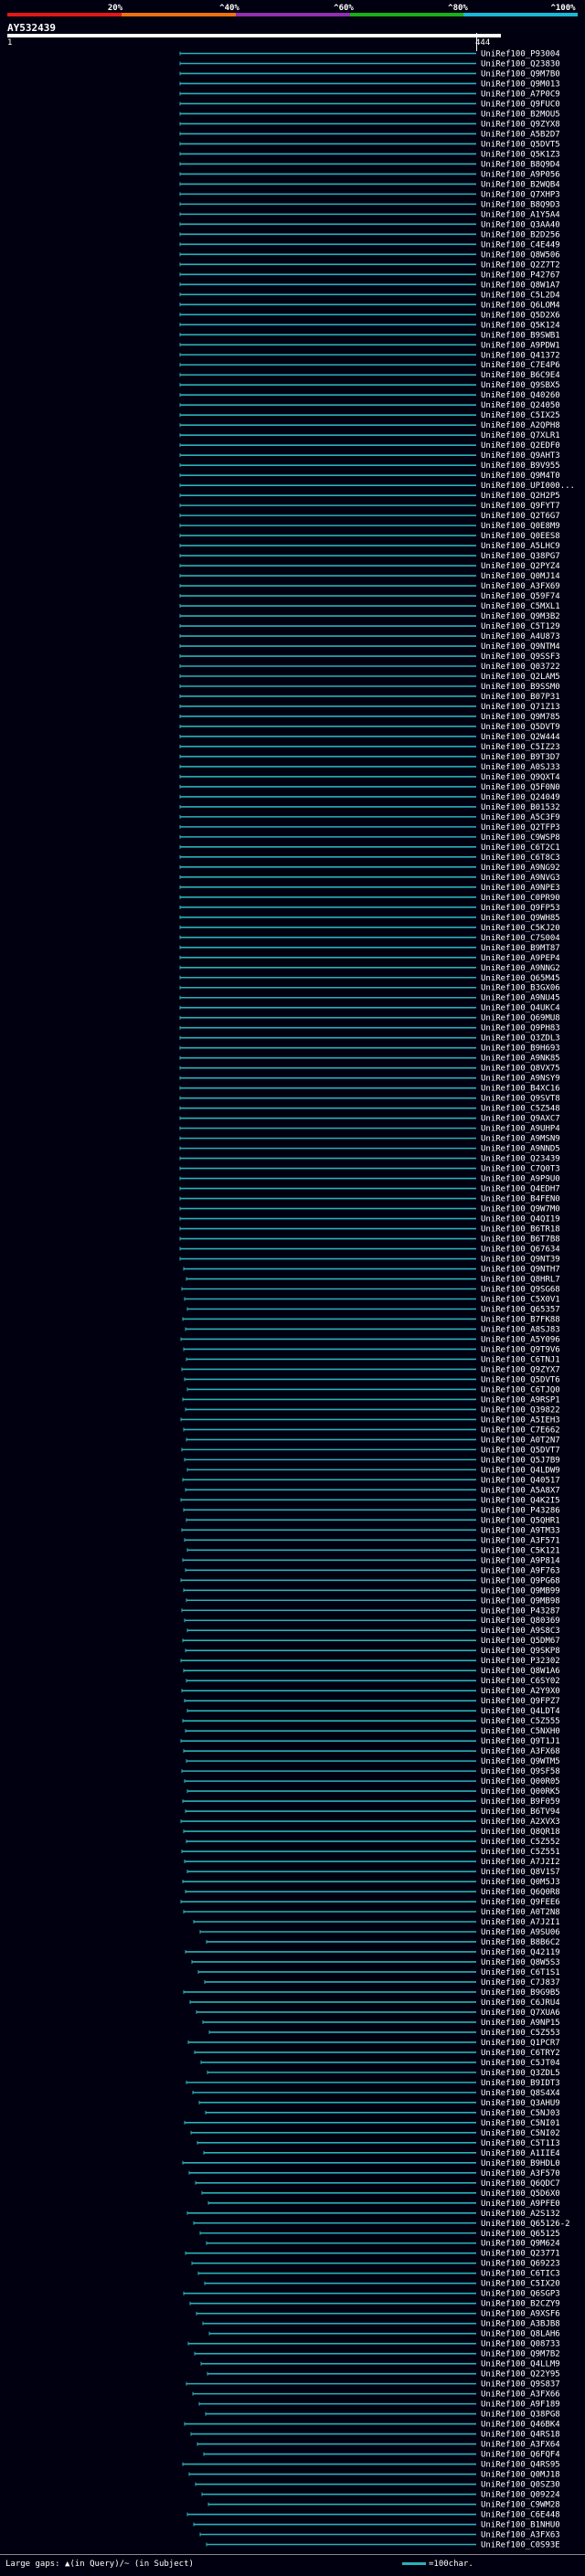 Image resolution: width=585 pixels, height=2576 pixels. Describe the element at coordinates (520, 345) in the screenshot. I see `hit-label: UniRef100_A9PDW1` at that location.